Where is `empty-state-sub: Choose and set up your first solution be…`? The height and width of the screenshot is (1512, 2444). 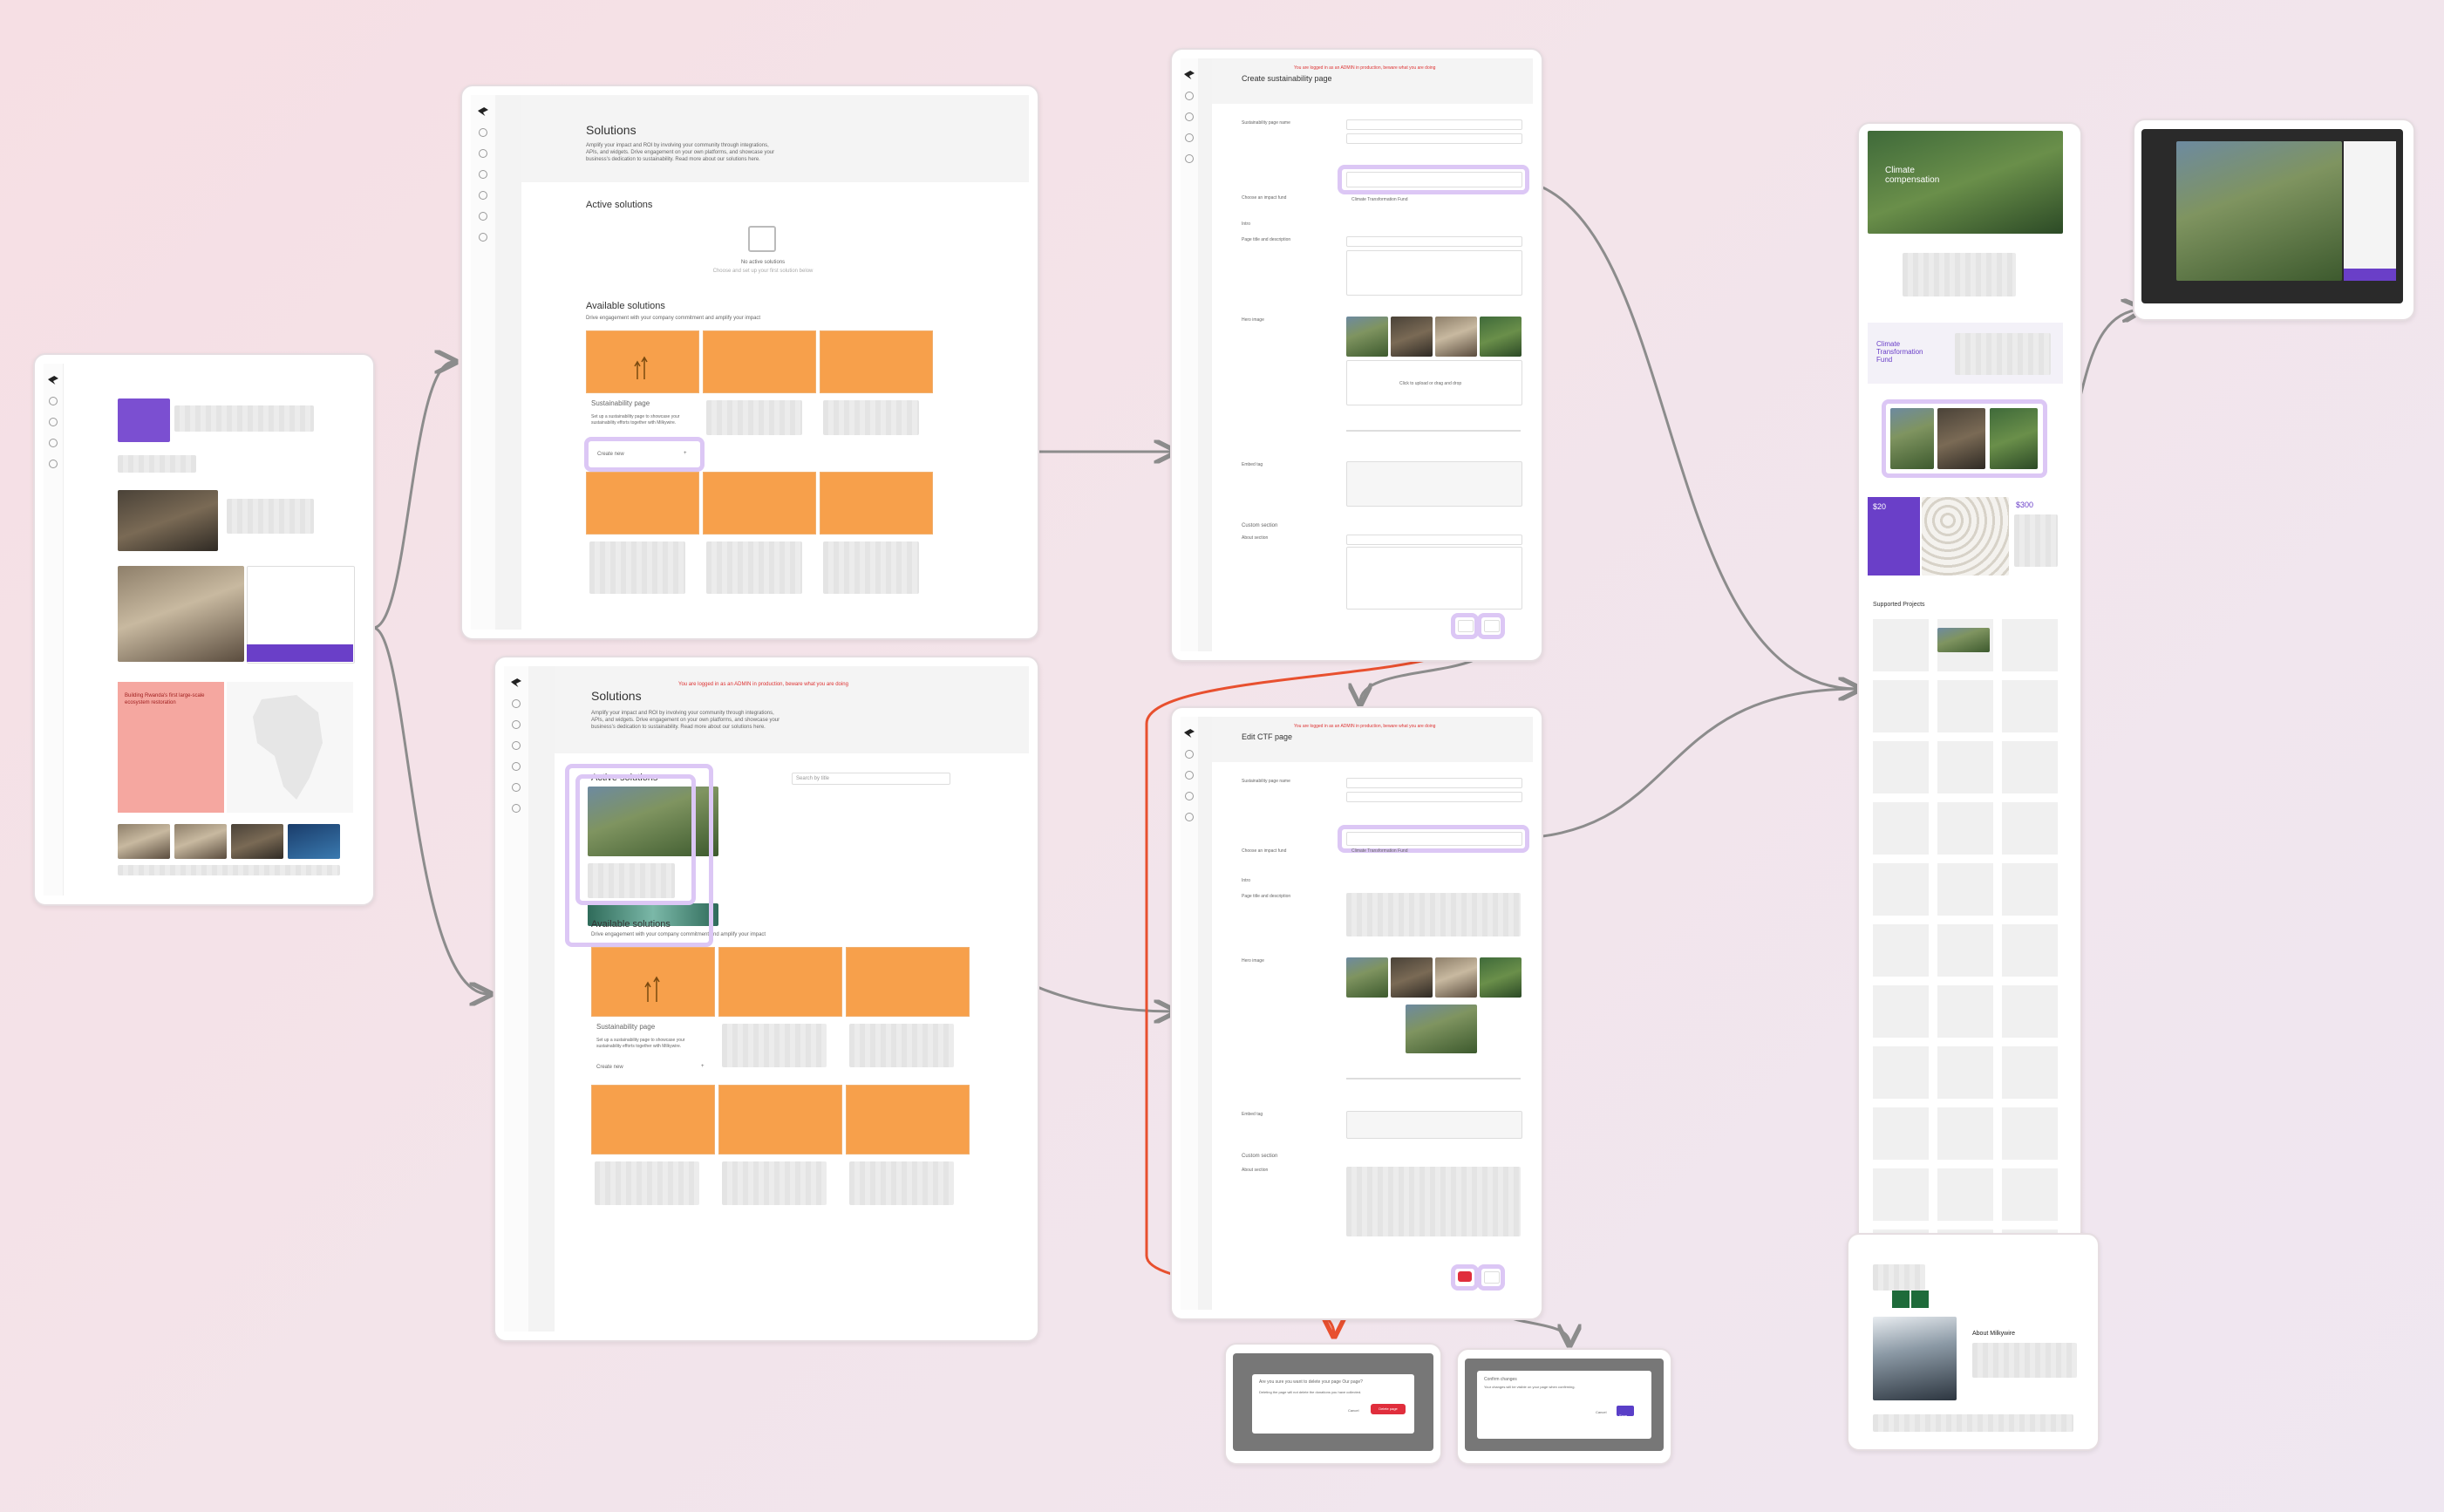 empty-state-sub: Choose and set up your first solution be… is located at coordinates (763, 271).